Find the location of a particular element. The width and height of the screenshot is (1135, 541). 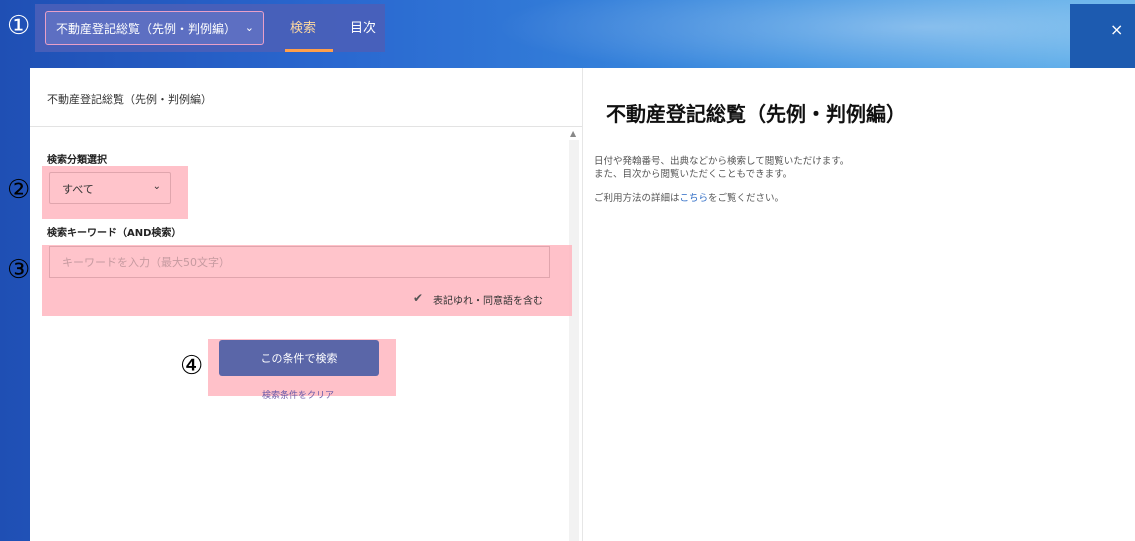

info-description-line1: 日付や発翰番号、出典などから検索して閲覧いただけます。 is located at coordinates (722, 161).